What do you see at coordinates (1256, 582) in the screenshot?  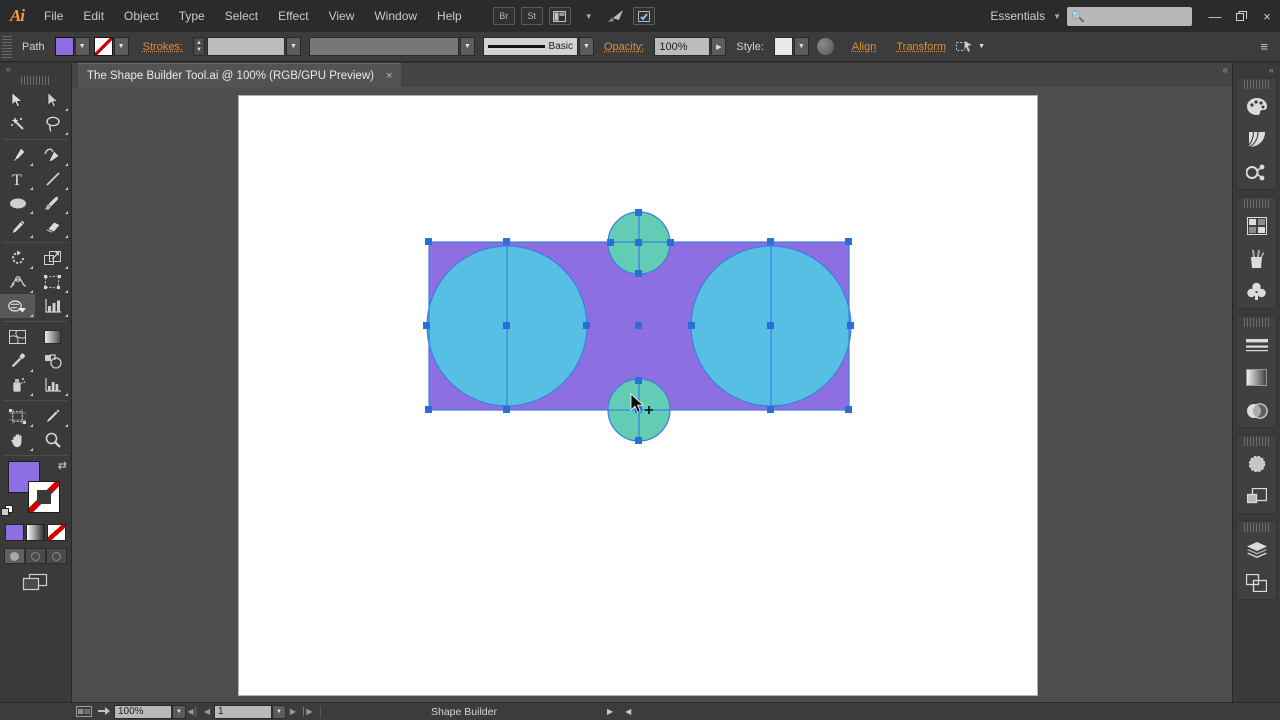 I see `artboards-panel-icon` at bounding box center [1256, 582].